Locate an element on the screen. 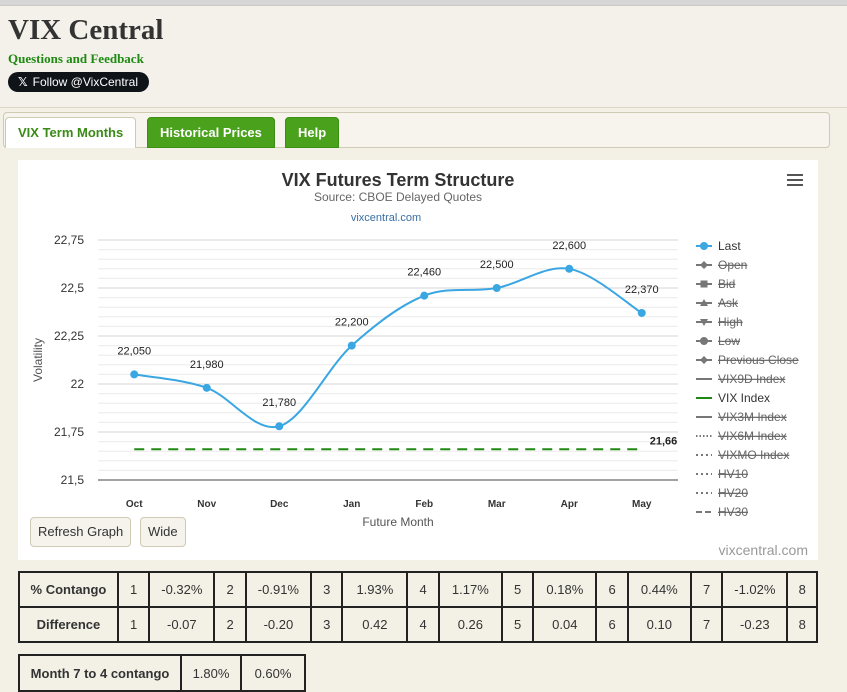 This screenshot has width=847, height=692. feedback-link: Questions and Feedback is located at coordinates (76, 59).